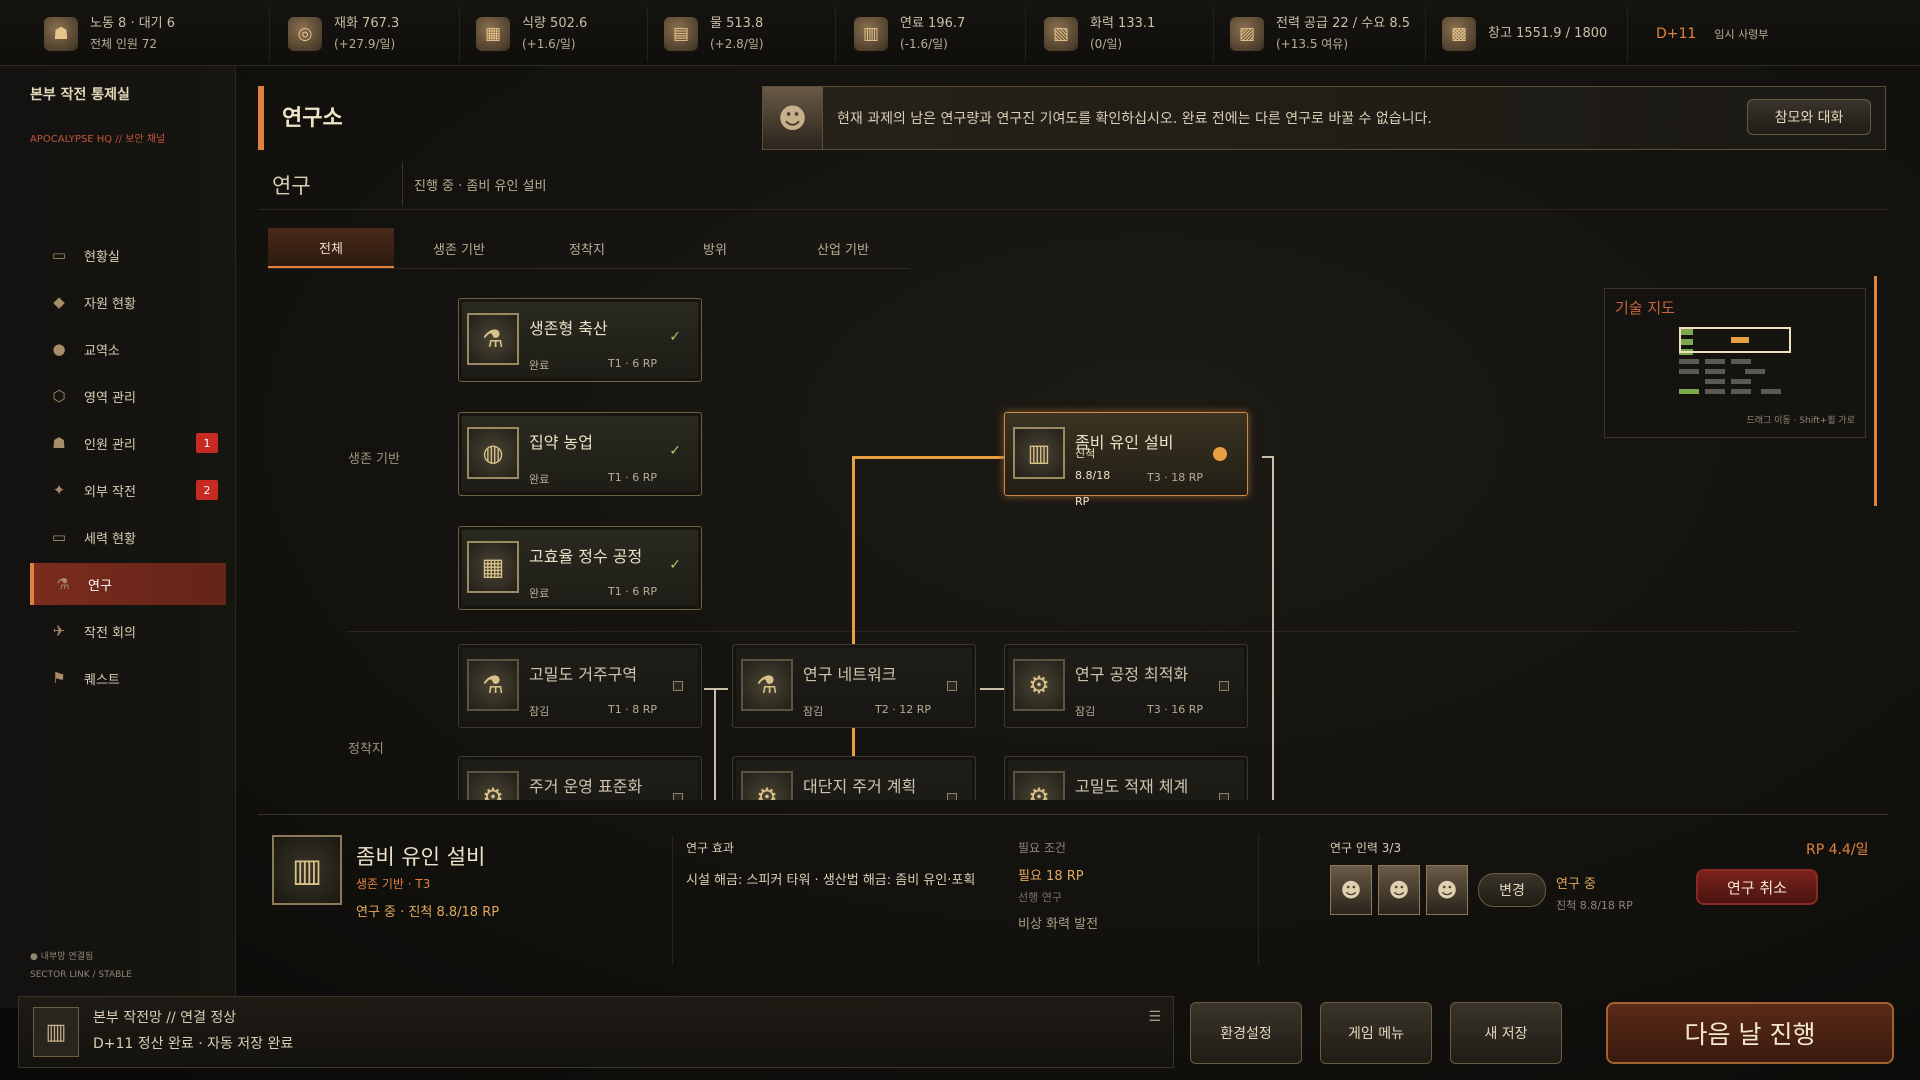 Image resolution: width=1920 pixels, height=1080 pixels. I want to click on sidebar-item-meeting: ✈ 작전 회의, so click(128, 631).